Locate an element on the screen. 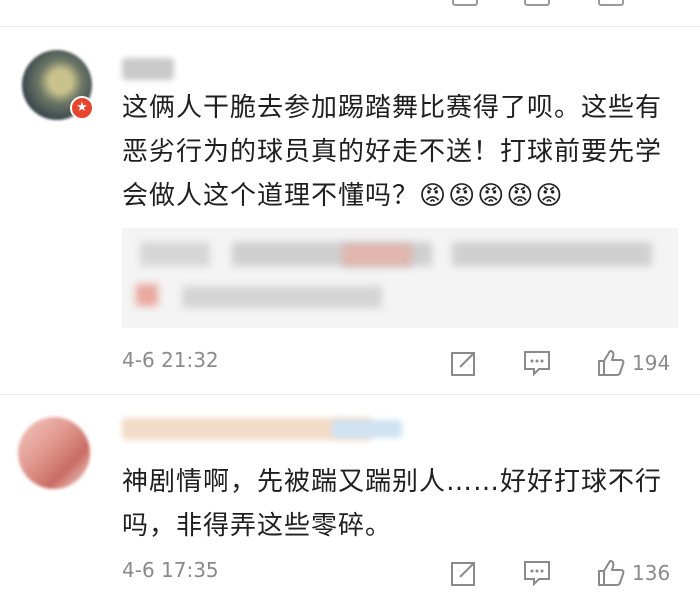 This screenshot has height=594, width=700. like-button: 194 is located at coordinates (633, 363).